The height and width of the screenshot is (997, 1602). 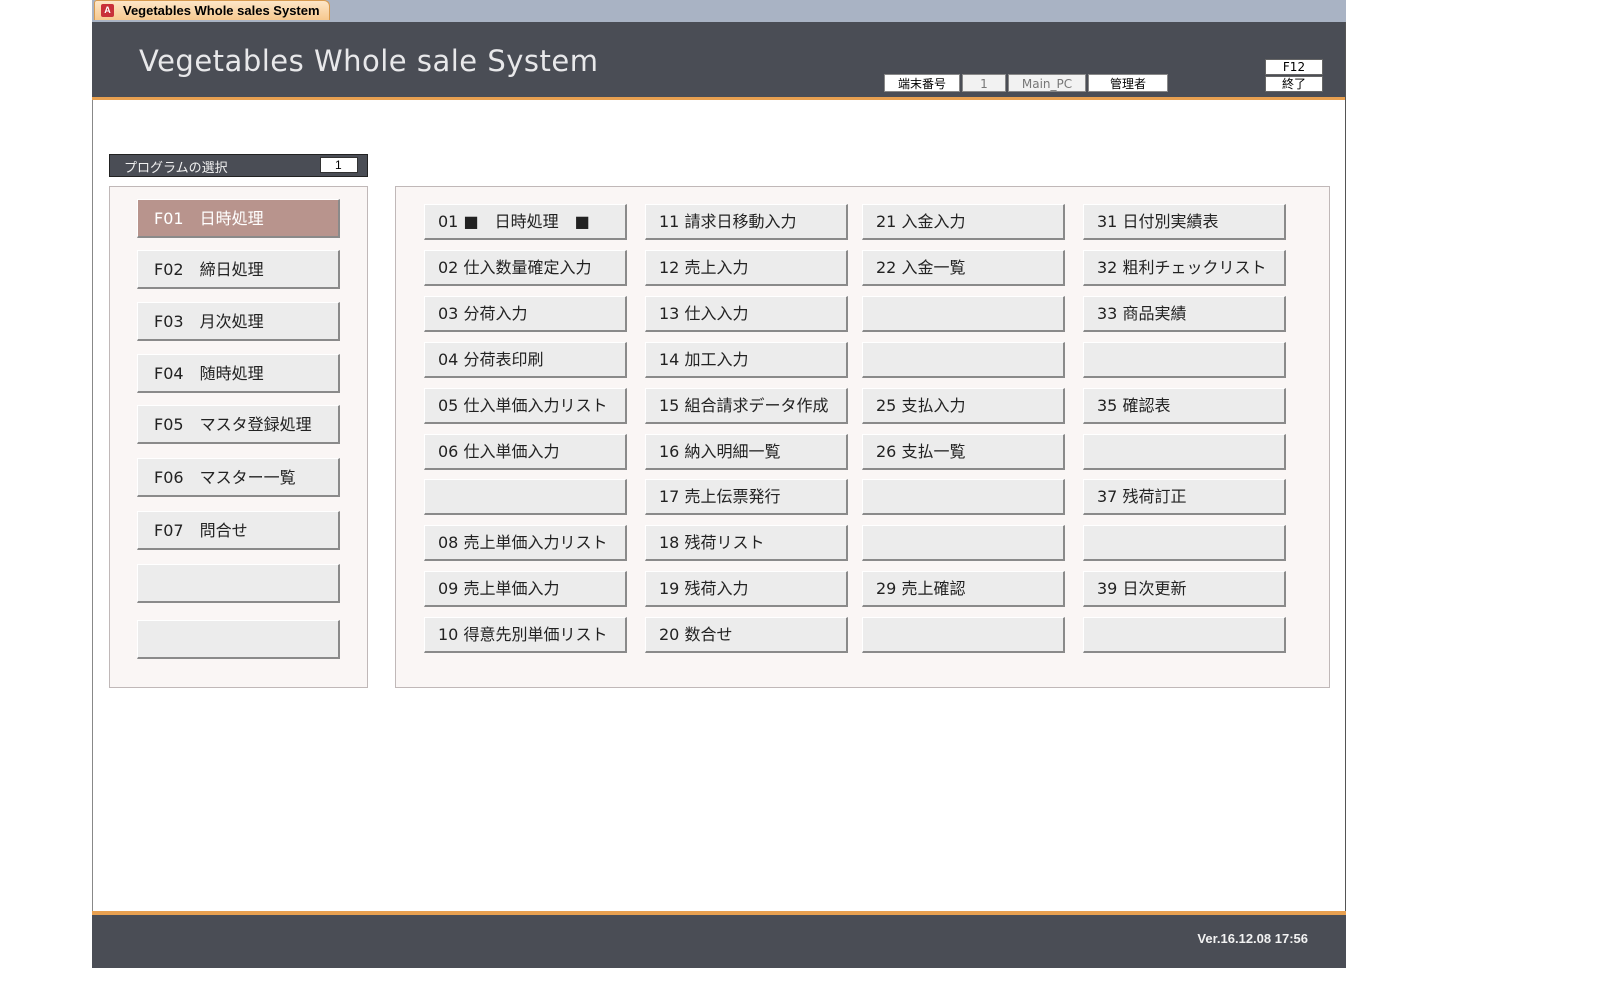 I want to click on program-button: 13 仕入入力, so click(x=746, y=314).